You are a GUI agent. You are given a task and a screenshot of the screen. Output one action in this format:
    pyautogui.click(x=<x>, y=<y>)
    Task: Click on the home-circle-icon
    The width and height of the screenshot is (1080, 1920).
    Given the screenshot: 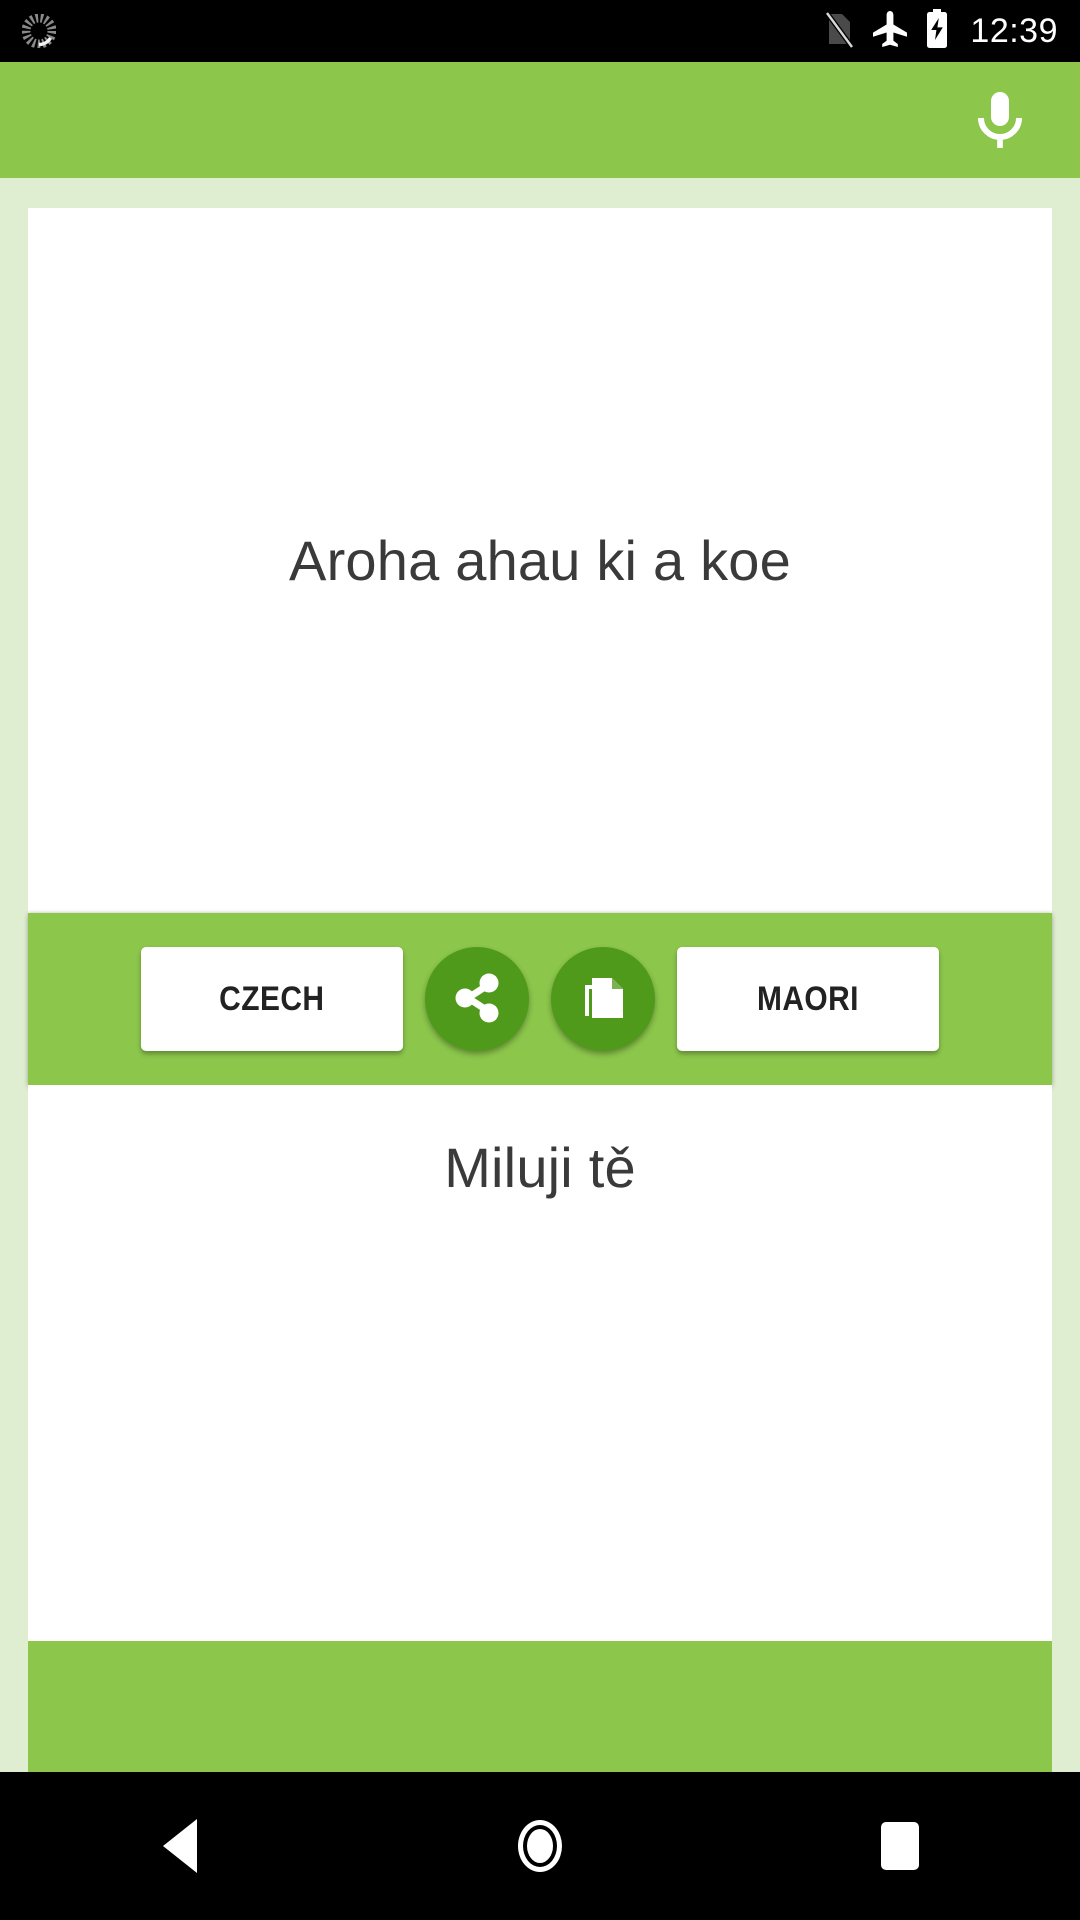 What is the action you would take?
    pyautogui.click(x=540, y=1846)
    